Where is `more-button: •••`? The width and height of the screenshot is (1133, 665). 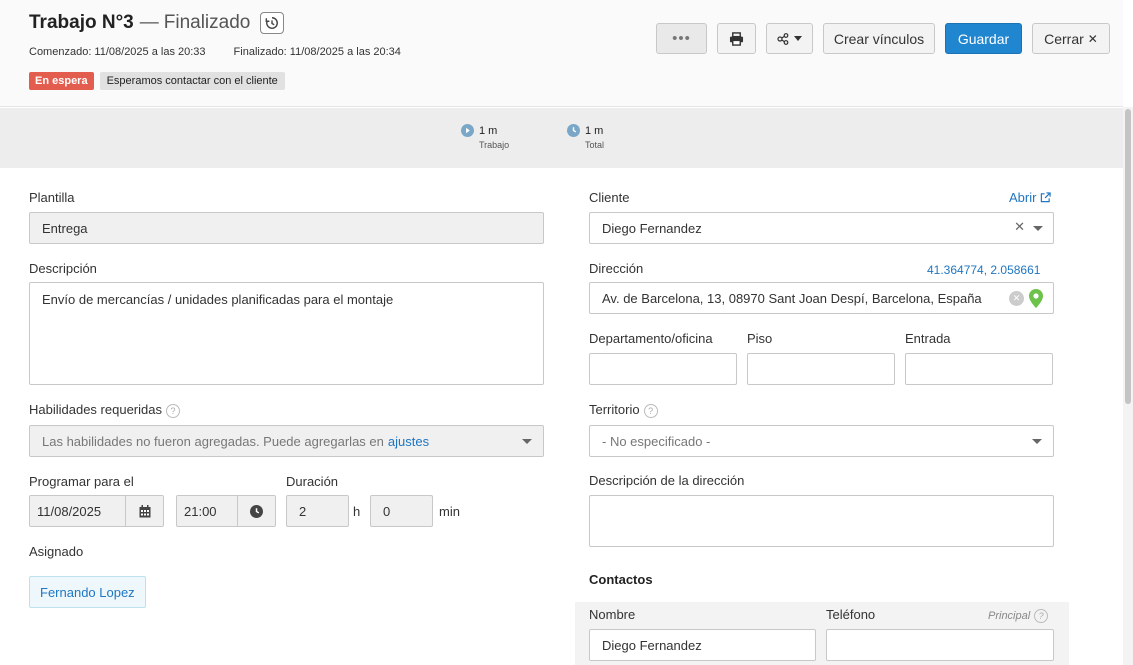 more-button: ••• is located at coordinates (681, 38).